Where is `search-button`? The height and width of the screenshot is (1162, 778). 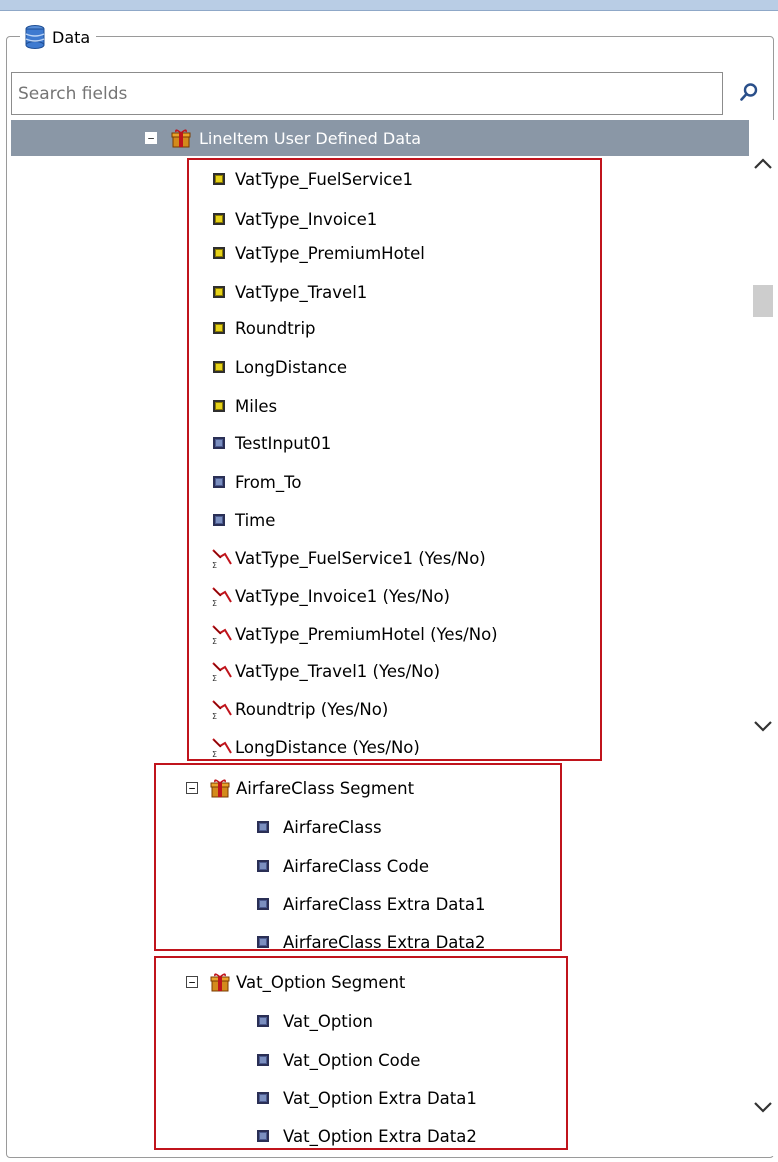
search-button is located at coordinates (749, 93).